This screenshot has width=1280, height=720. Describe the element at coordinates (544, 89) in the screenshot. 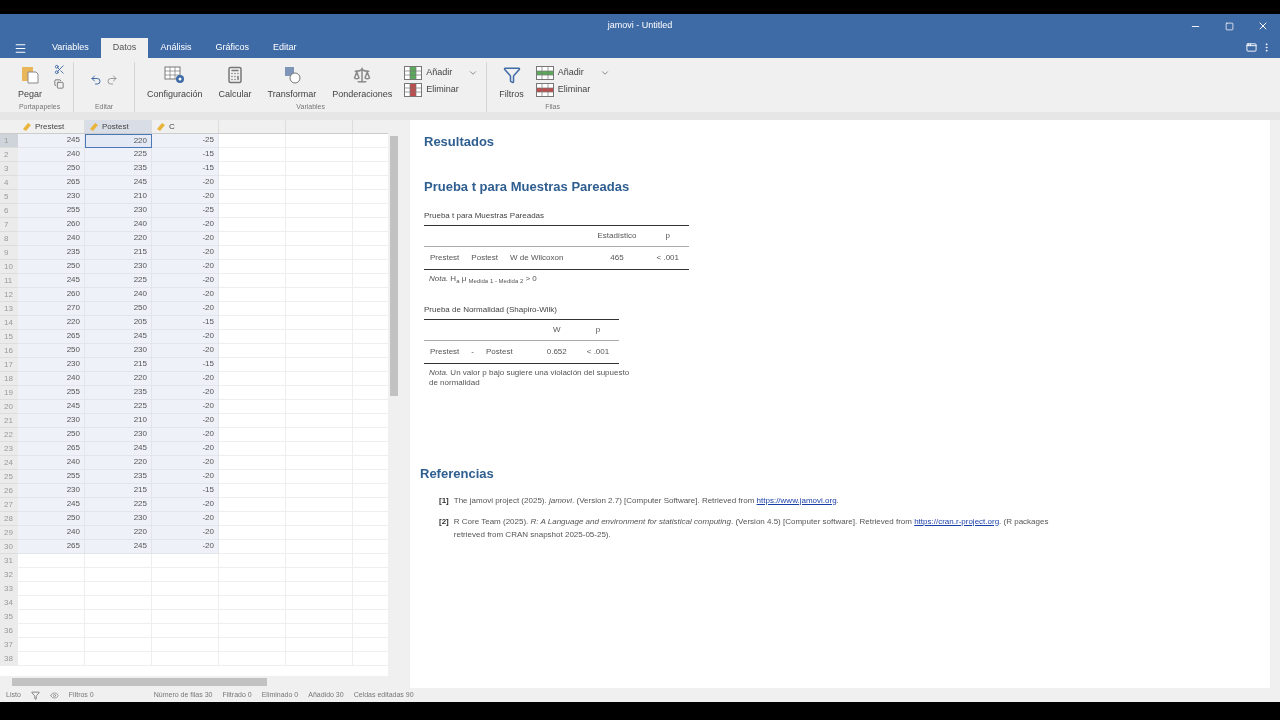

I see `remove-row-icon` at that location.